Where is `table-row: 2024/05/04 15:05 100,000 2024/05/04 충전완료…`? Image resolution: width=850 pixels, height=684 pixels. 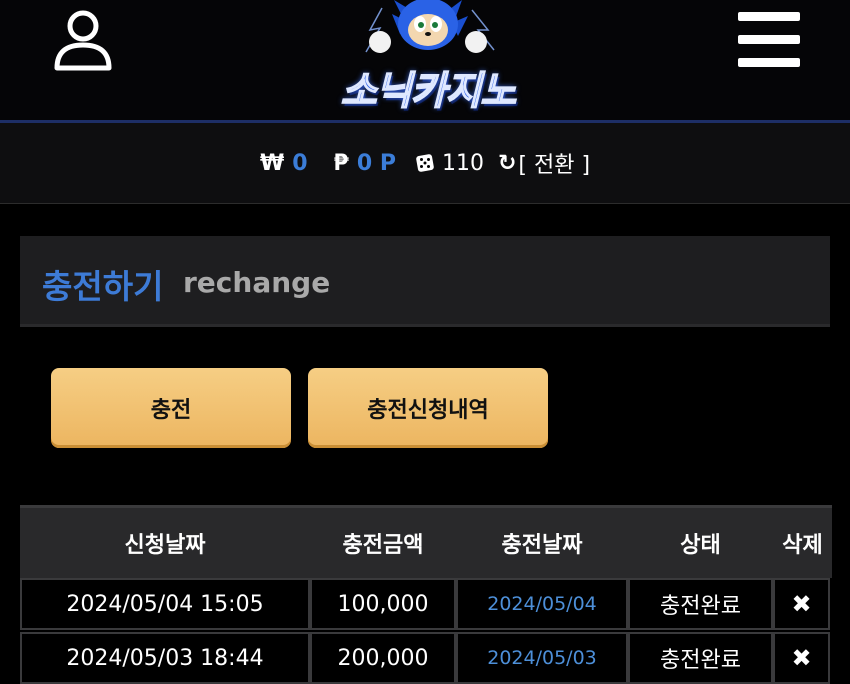
table-row: 2024/05/04 15:05 100,000 2024/05/04 충전완료… is located at coordinates (426, 604).